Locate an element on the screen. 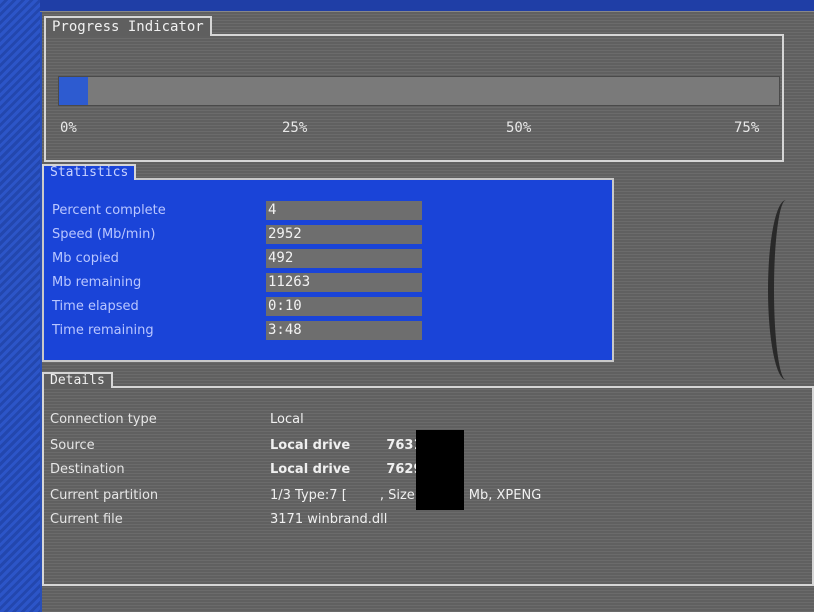 The height and width of the screenshot is (612, 814). stat-row-speed: Speed (Mb/min) 2952 is located at coordinates (332, 235).